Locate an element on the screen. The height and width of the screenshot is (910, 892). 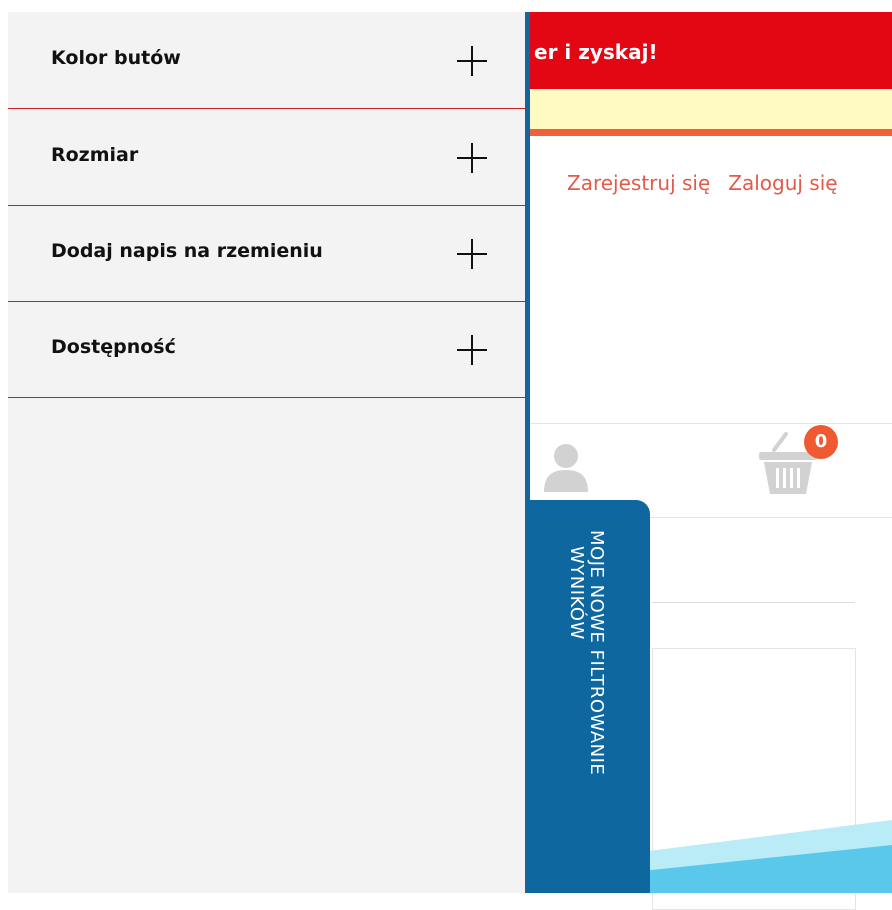
filter-size-label: Rozmiar is located at coordinates (95, 155).